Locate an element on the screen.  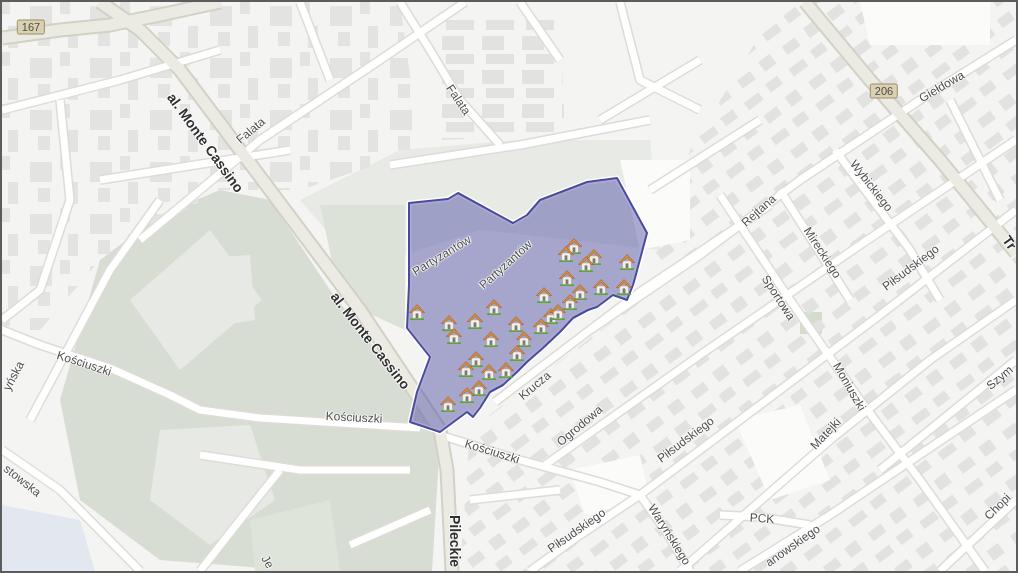
street-label: Je is located at coordinates (267, 562).